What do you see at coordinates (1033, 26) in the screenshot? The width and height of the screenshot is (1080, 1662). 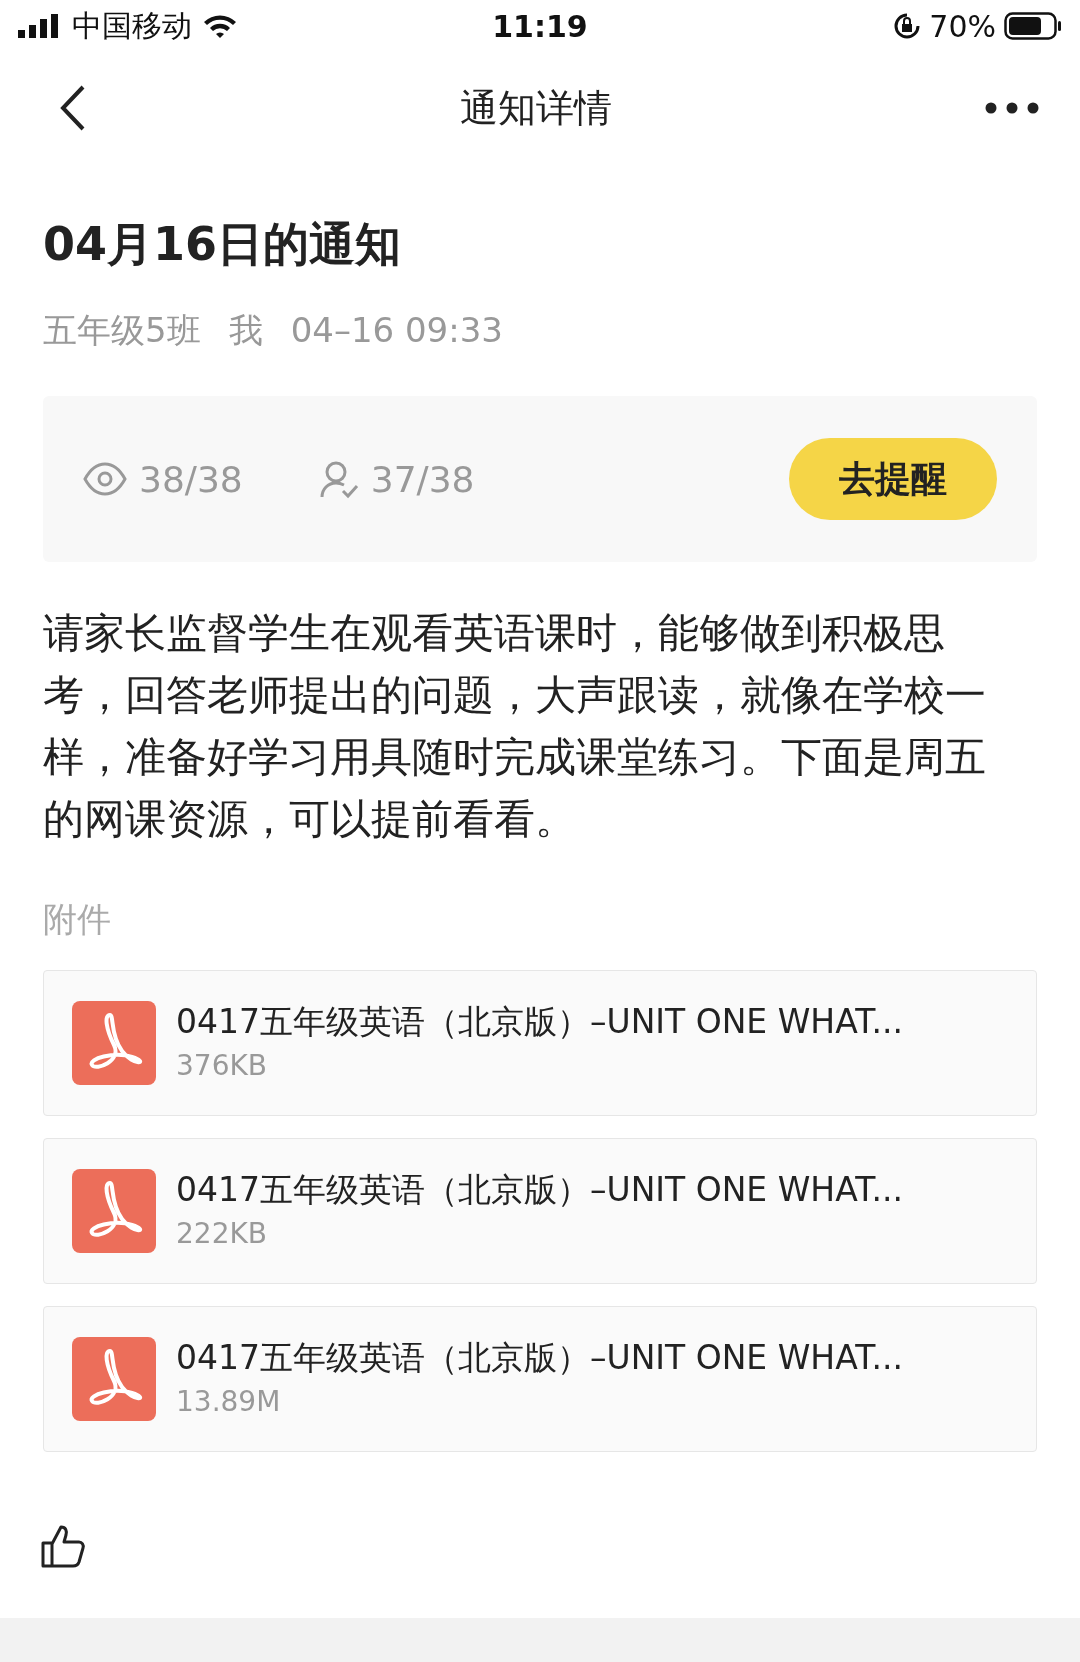 I see `battery-icon` at bounding box center [1033, 26].